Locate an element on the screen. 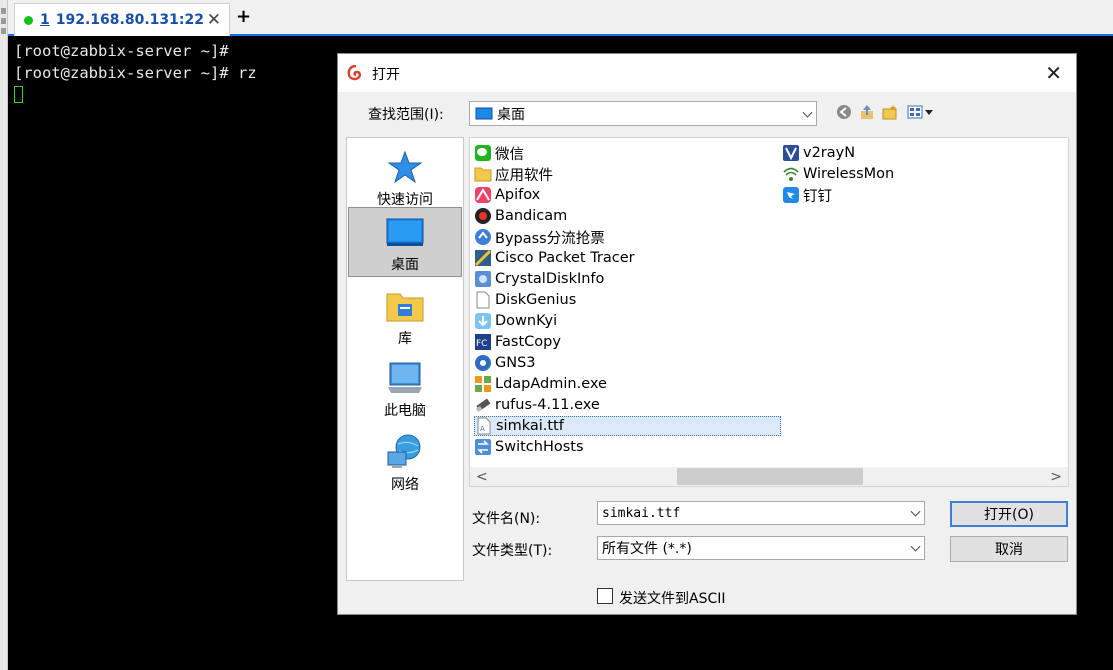 This screenshot has height=670, width=1113. tab-number: 1 is located at coordinates (45, 20).